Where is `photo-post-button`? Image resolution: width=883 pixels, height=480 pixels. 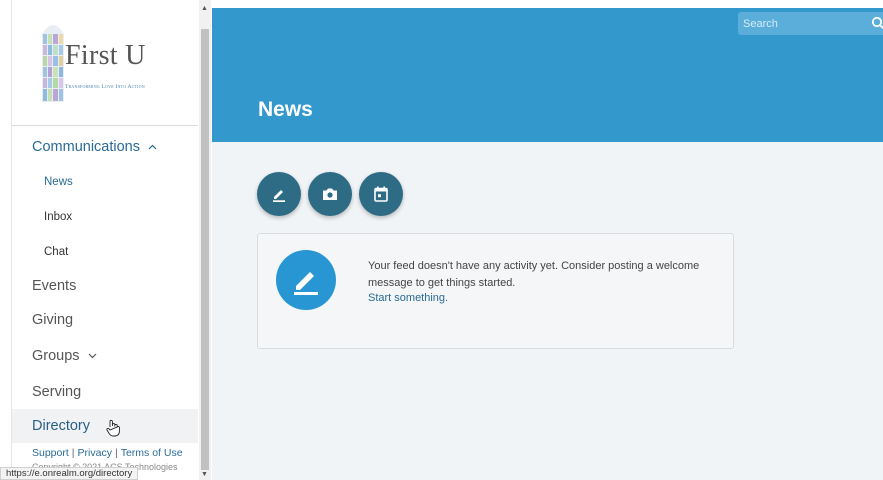 photo-post-button is located at coordinates (330, 194).